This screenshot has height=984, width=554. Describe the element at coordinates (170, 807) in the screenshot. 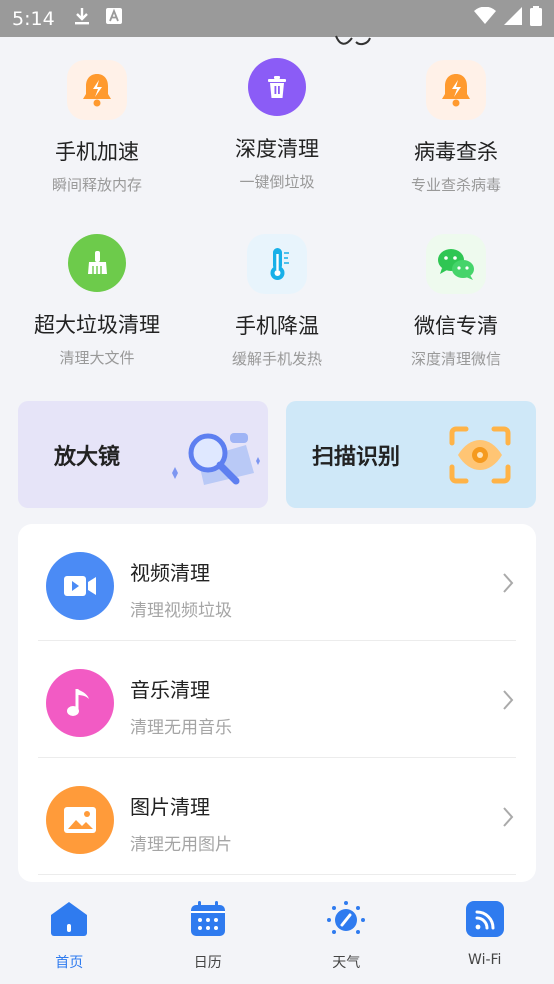

I see `list-item-title: 图片清理` at that location.